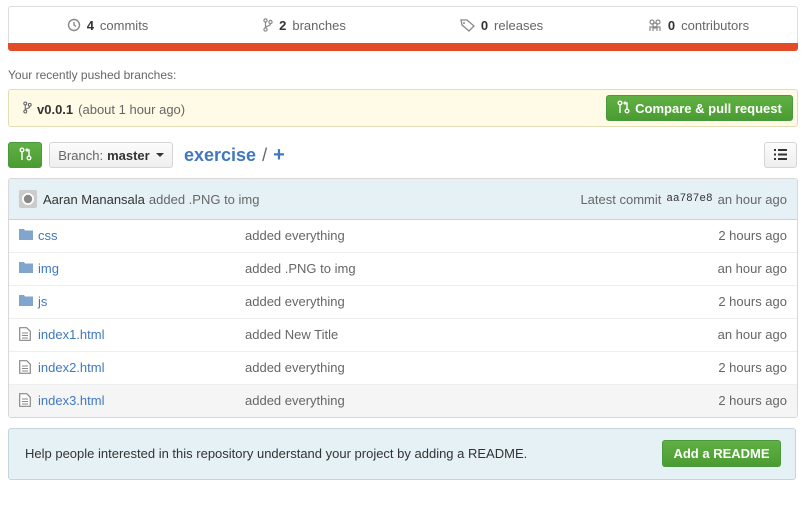  What do you see at coordinates (90, 25) in the screenshot?
I see `commits-count: 4` at bounding box center [90, 25].